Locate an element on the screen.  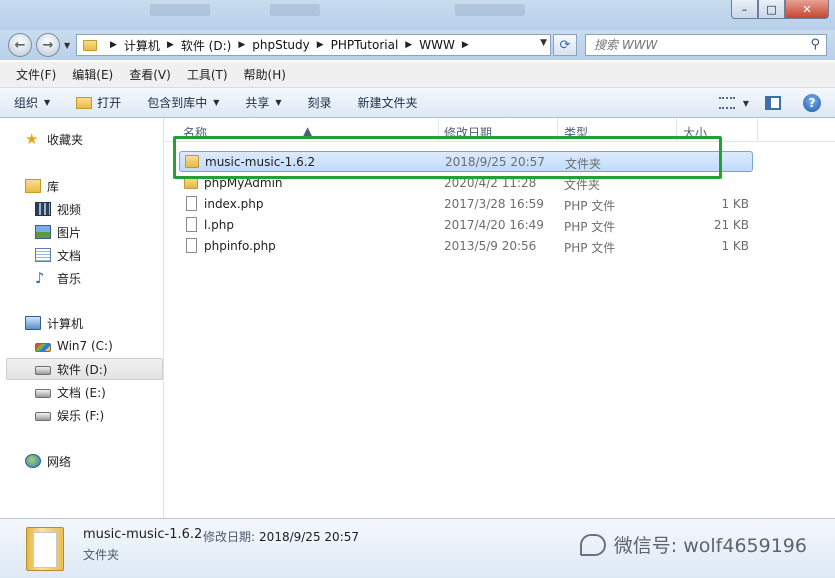
column-date: 修改日期 is located at coordinates (468, 132).